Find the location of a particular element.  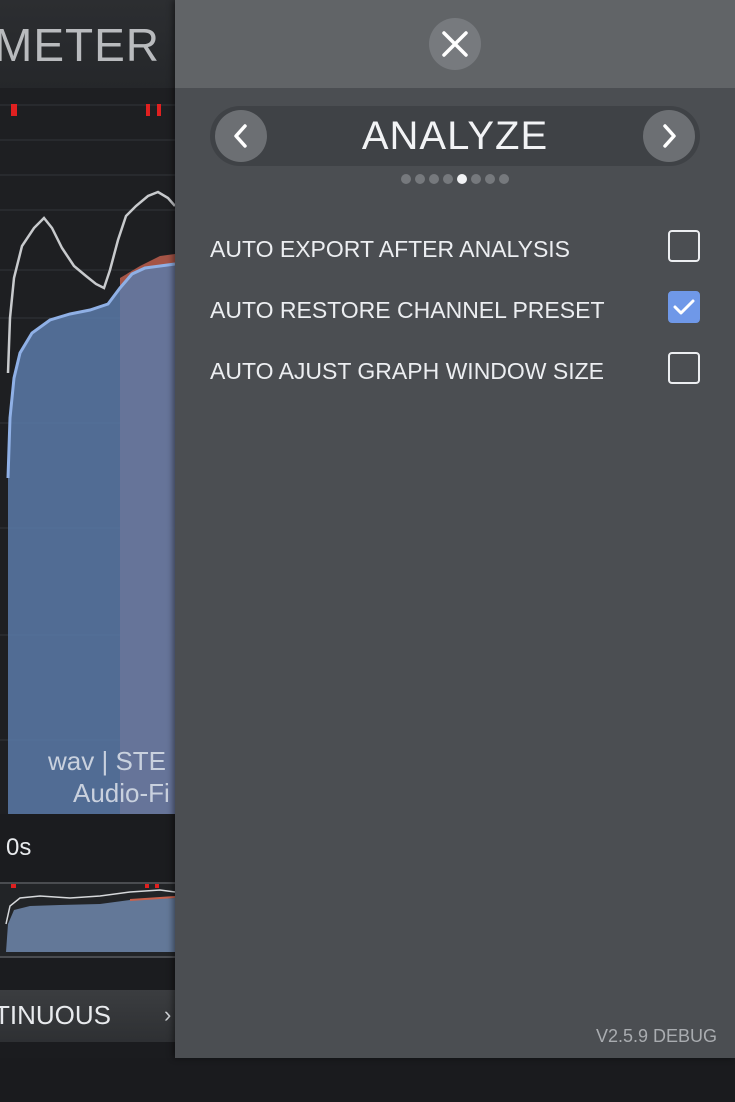

auto-adjust-checkbox is located at coordinates (684, 368).